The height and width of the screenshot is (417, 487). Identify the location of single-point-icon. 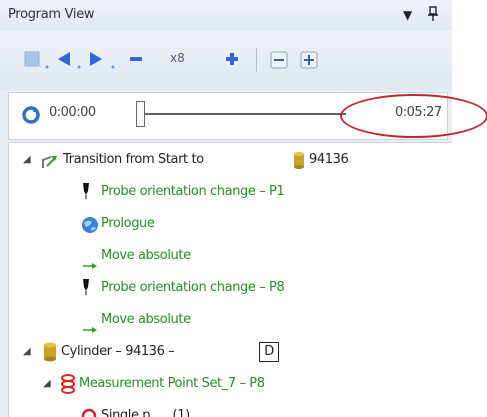
(89, 411).